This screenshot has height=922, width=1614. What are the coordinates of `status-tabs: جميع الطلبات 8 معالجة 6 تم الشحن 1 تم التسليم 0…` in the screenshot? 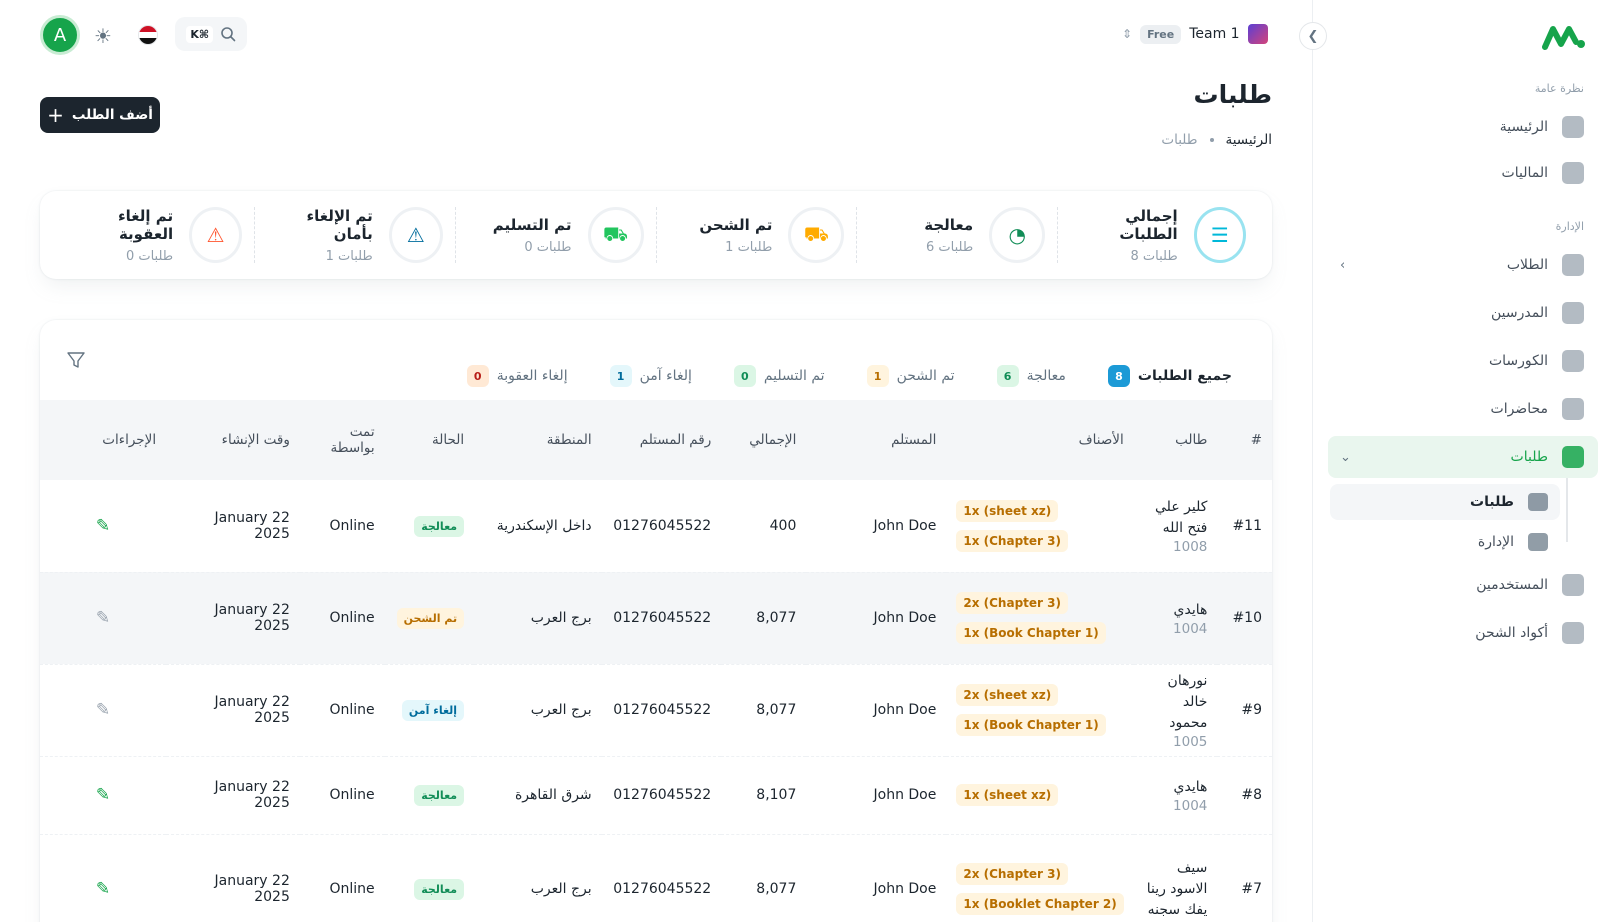 It's located at (859, 376).